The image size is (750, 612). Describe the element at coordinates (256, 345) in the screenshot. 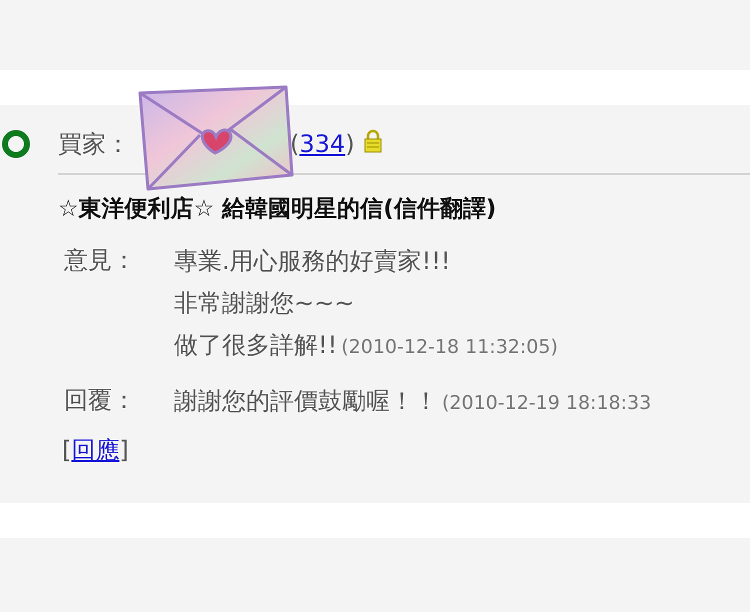

I see `comment-text: 做了很多詳解!!` at that location.